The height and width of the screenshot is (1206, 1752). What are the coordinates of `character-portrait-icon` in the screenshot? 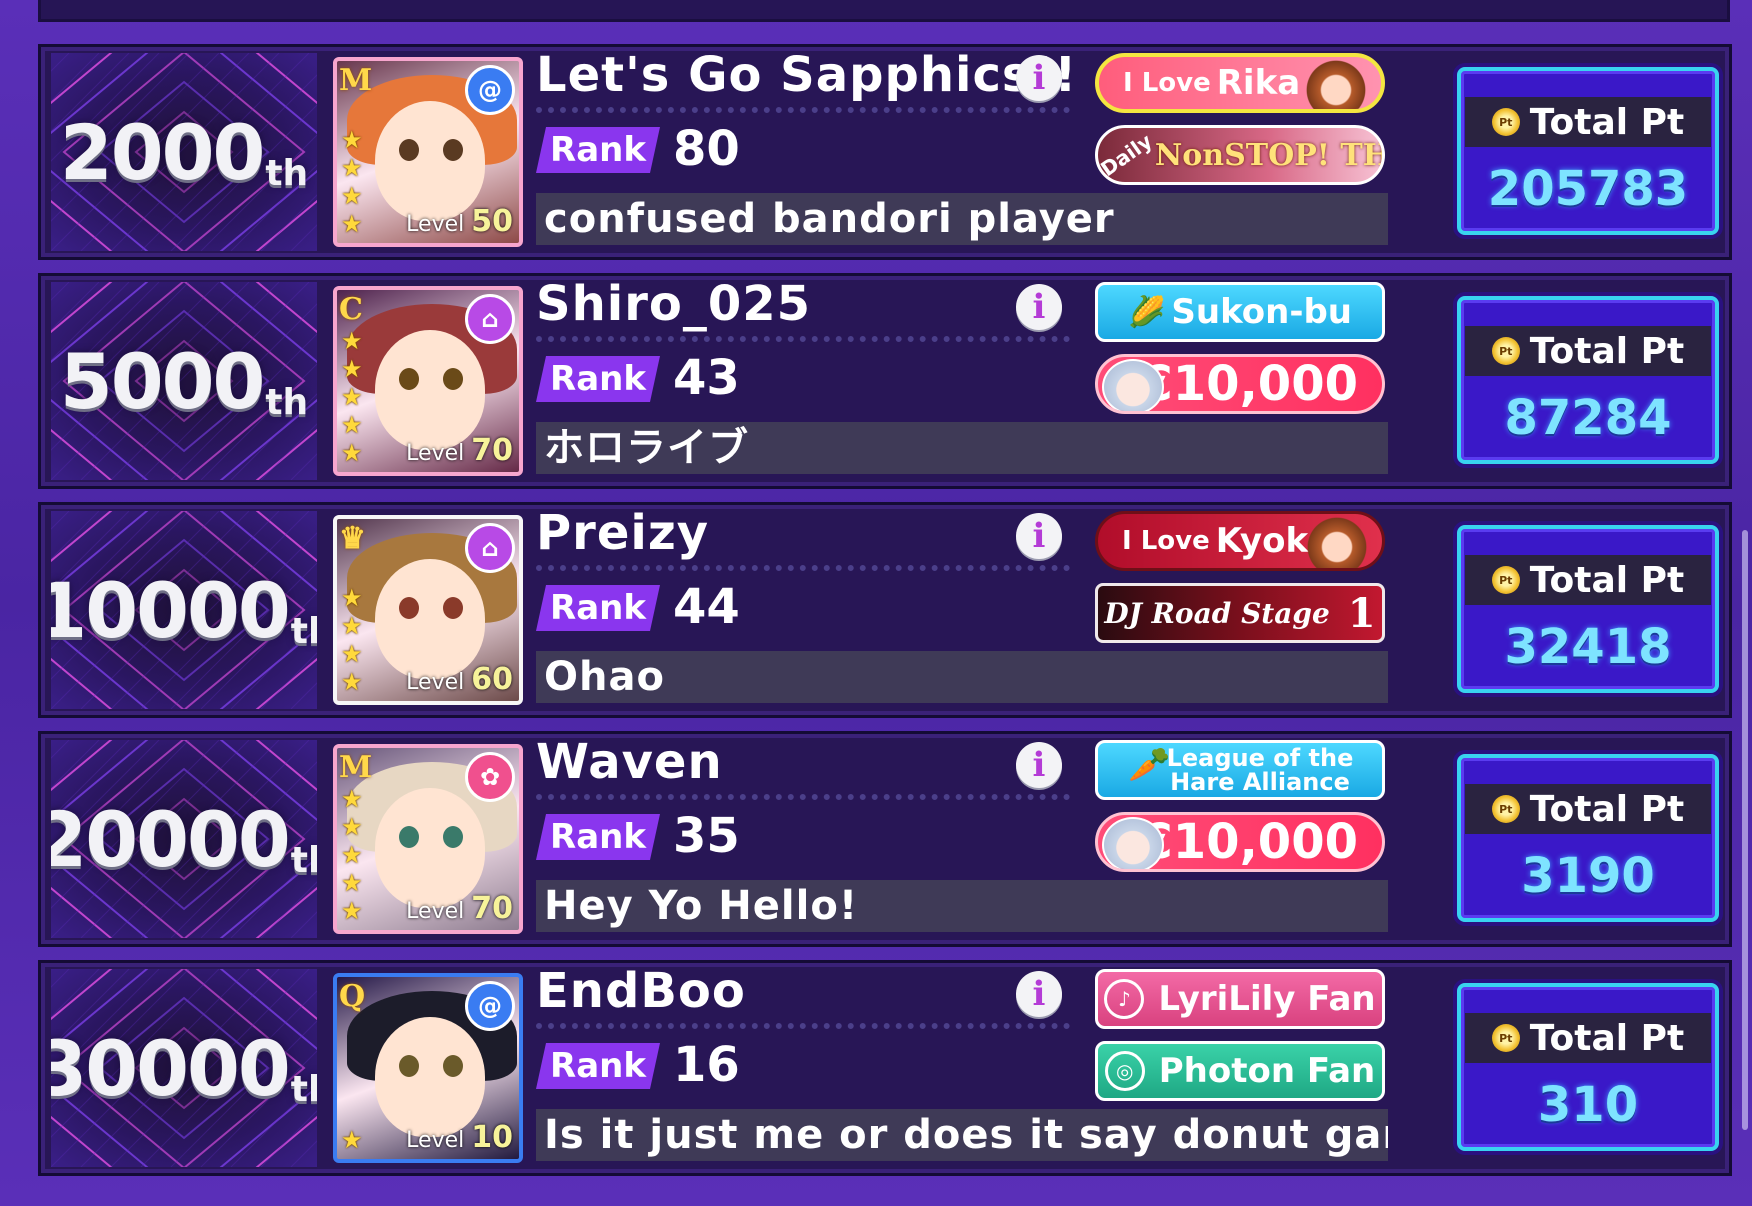 It's located at (1336, 83).